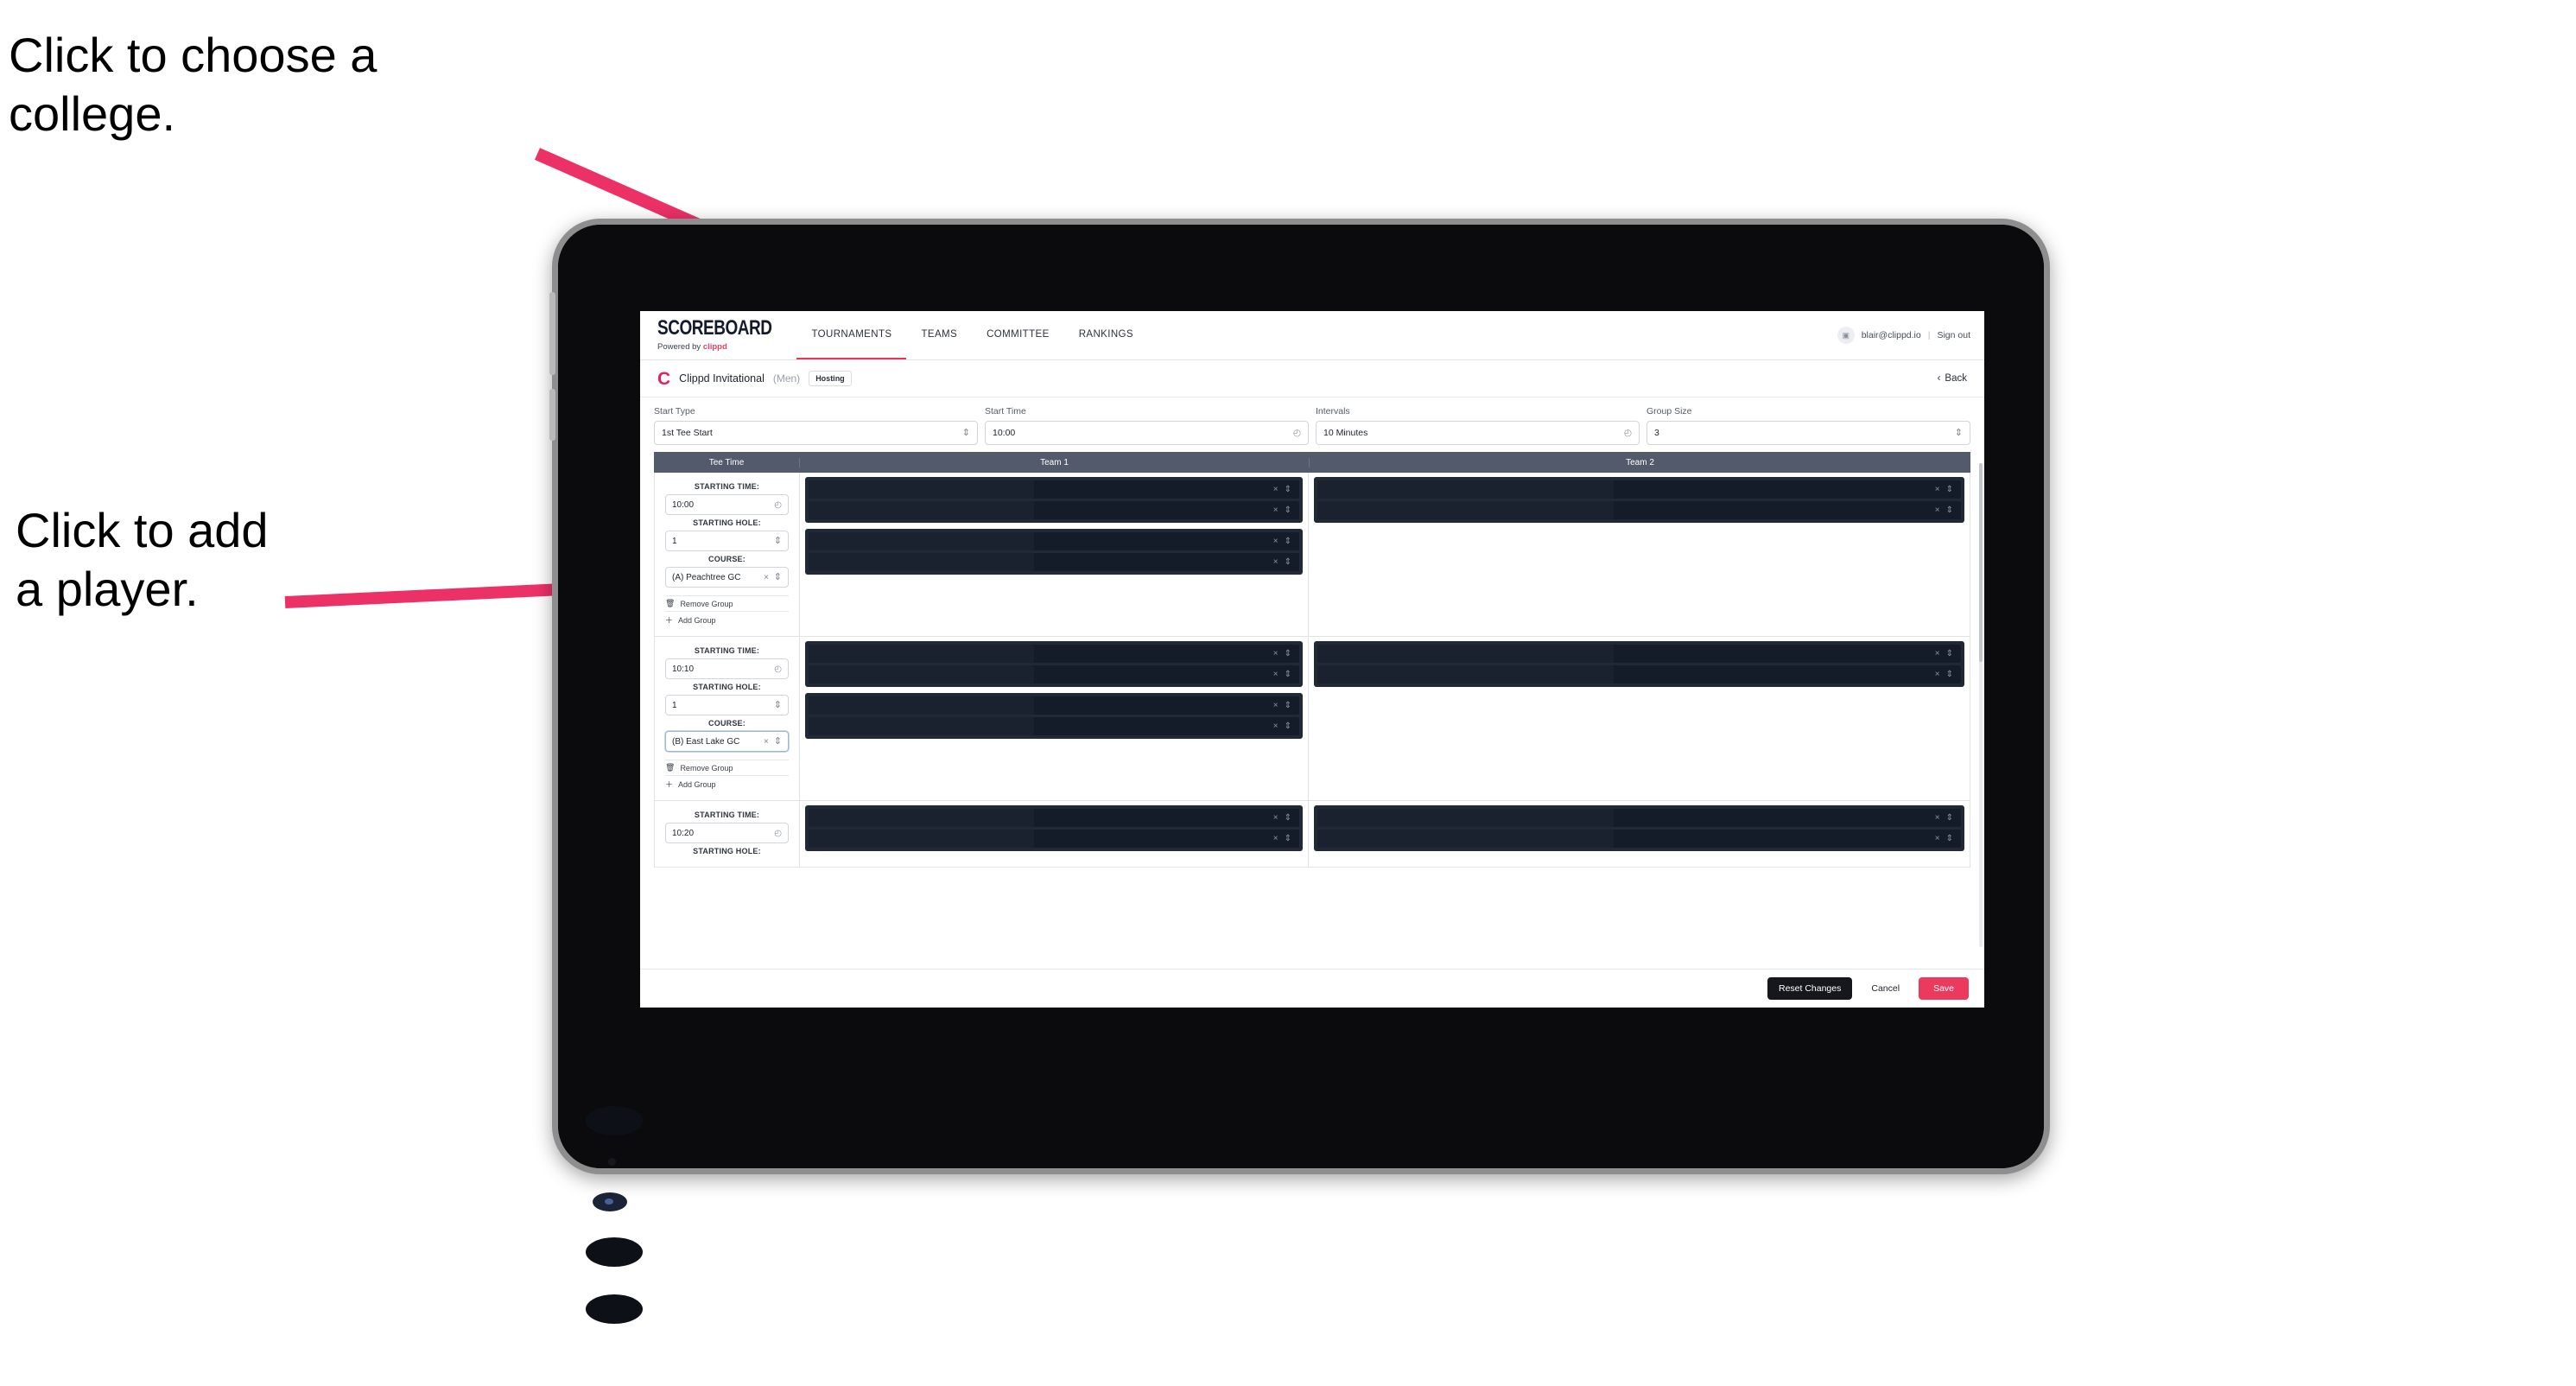 This screenshot has width=2576, height=1386. Describe the element at coordinates (1004, 433) in the screenshot. I see `start-time-value: 10:00` at that location.